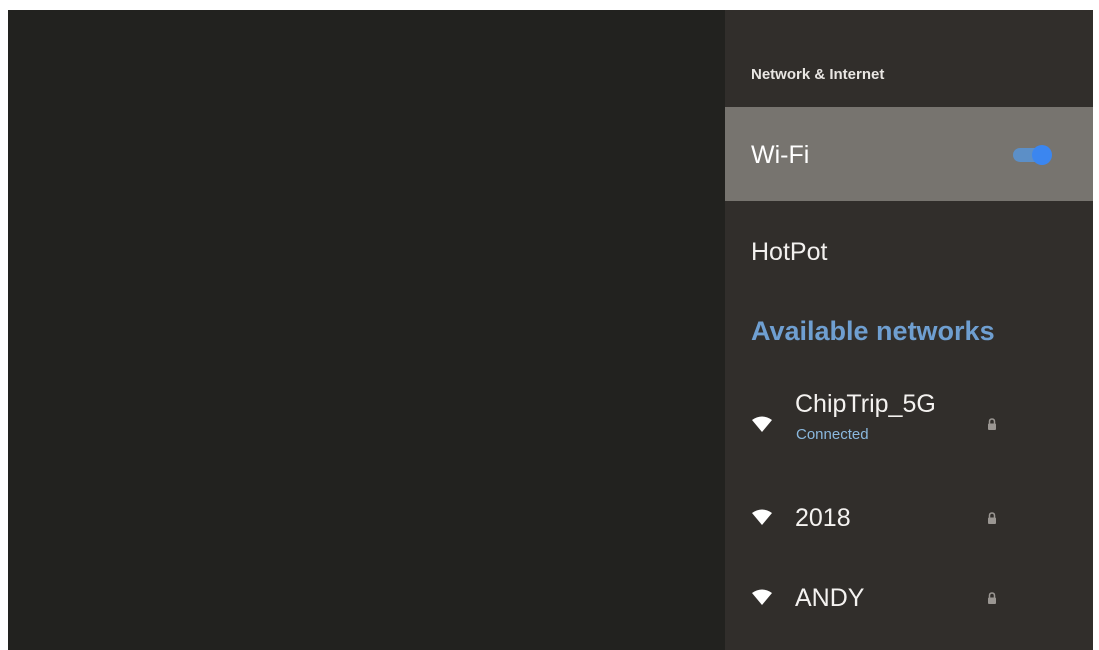 Image resolution: width=1099 pixels, height=650 pixels. Describe the element at coordinates (818, 74) in the screenshot. I see `panel-title: Network & Internet` at that location.